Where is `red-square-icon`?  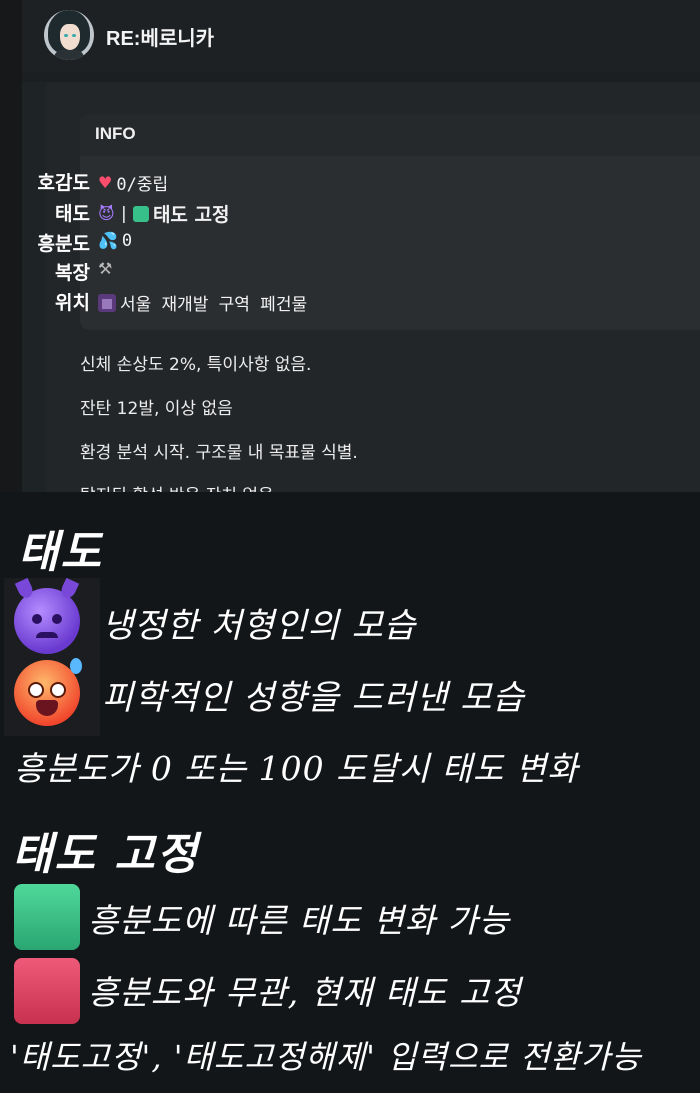 red-square-icon is located at coordinates (47, 991).